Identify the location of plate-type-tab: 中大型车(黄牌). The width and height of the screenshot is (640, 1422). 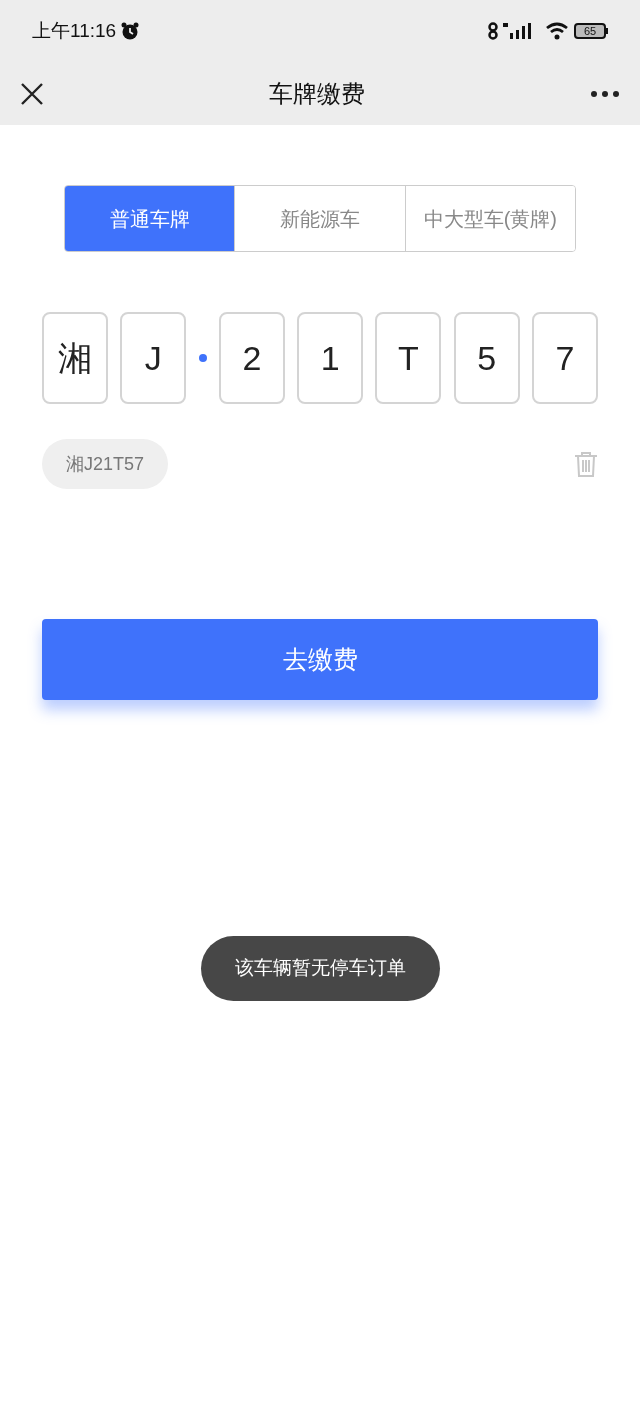
(489, 218).